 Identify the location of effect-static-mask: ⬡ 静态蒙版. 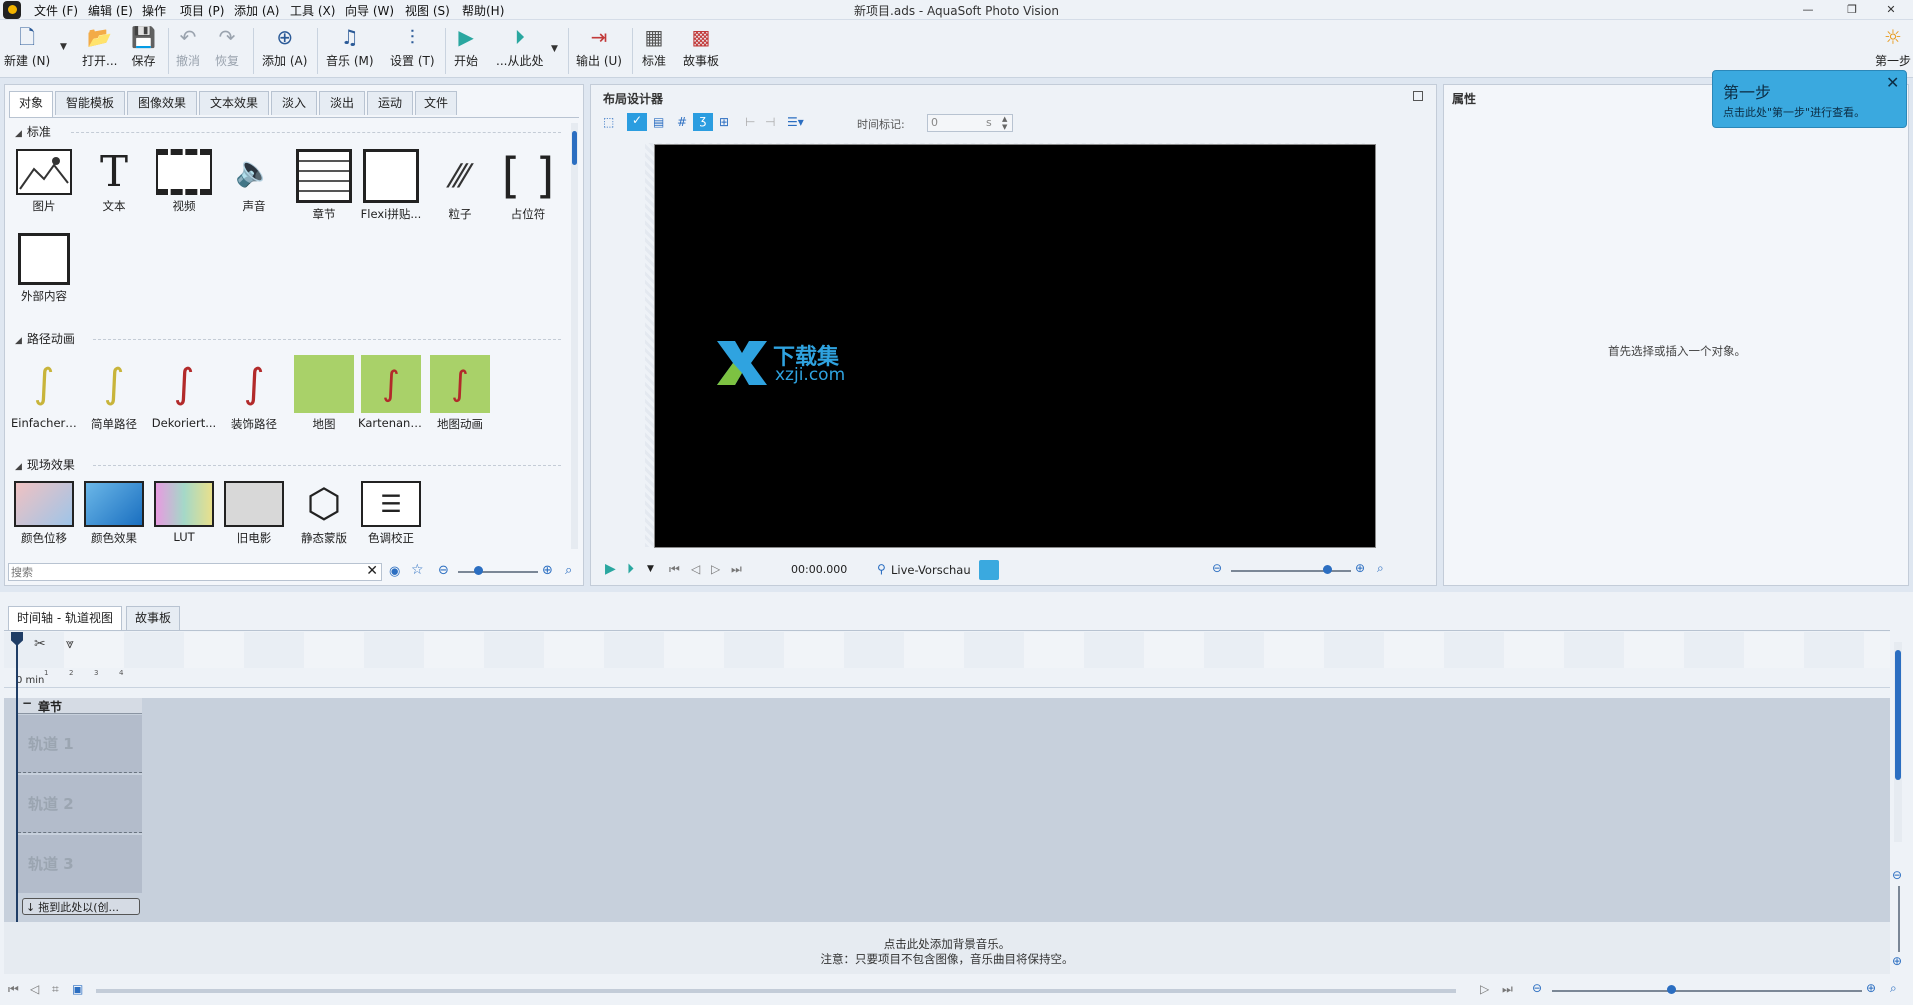
(324, 513).